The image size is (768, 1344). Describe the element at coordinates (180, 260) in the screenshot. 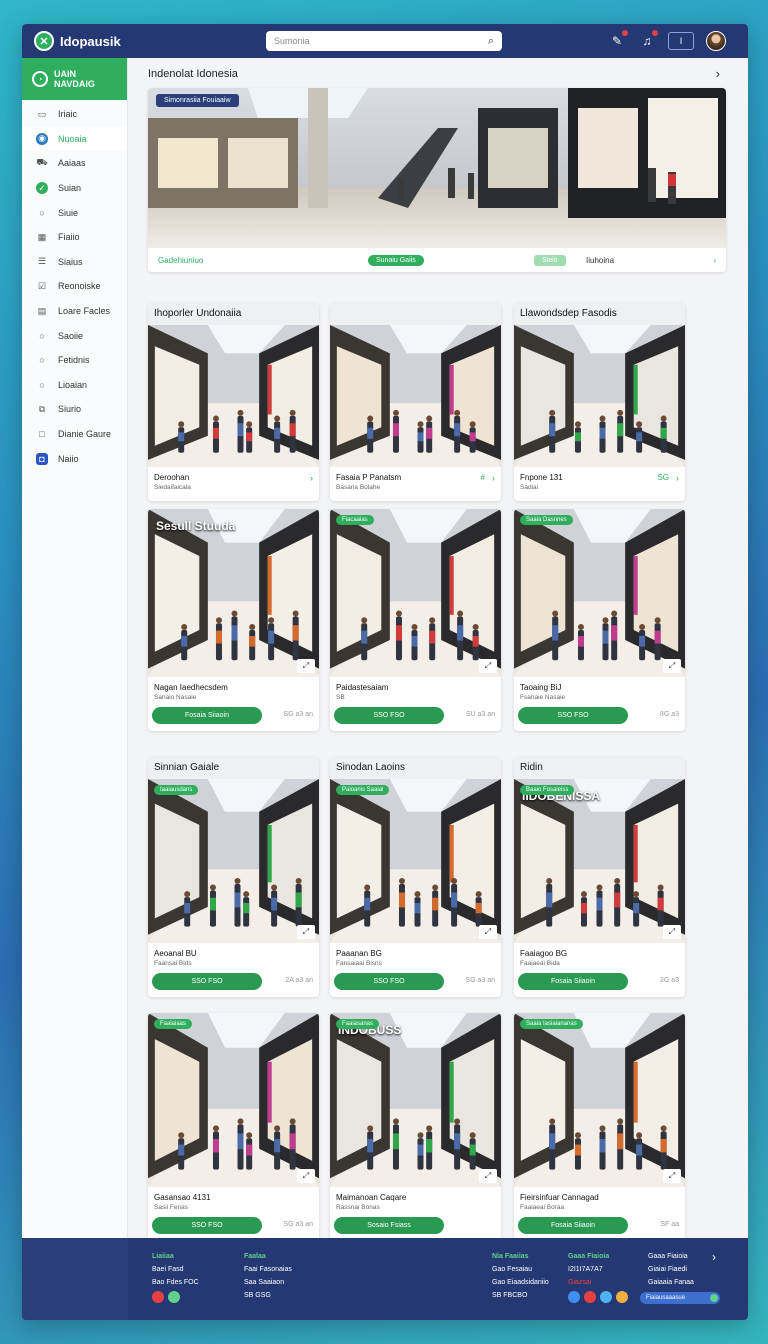

I see `hero-left-link: Gadehiuniuo` at that location.